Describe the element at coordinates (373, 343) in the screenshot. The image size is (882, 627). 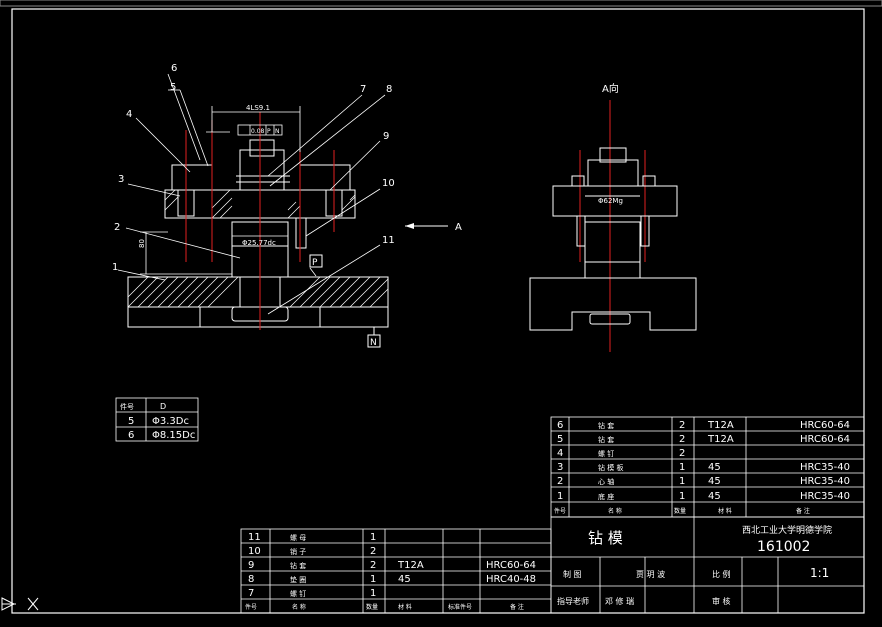
I see `datum-n-label: N` at that location.